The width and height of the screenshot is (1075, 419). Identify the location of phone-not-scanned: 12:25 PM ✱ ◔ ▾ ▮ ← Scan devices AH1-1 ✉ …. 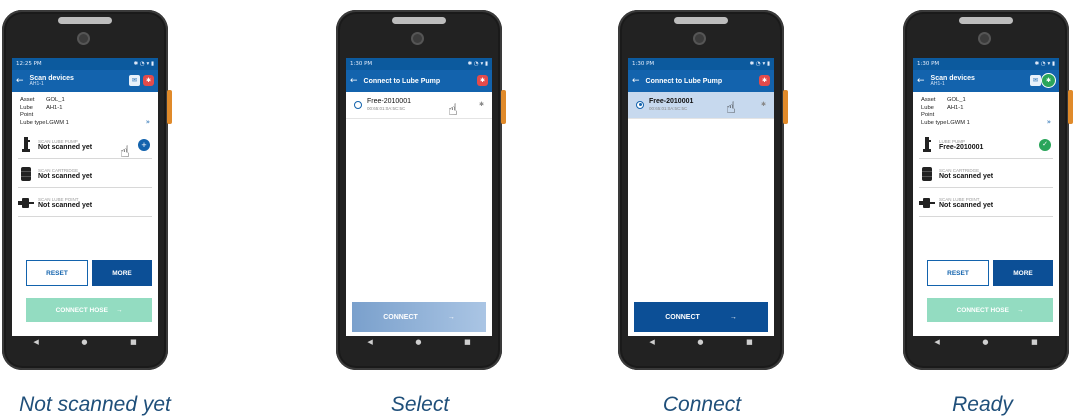
(87, 190).